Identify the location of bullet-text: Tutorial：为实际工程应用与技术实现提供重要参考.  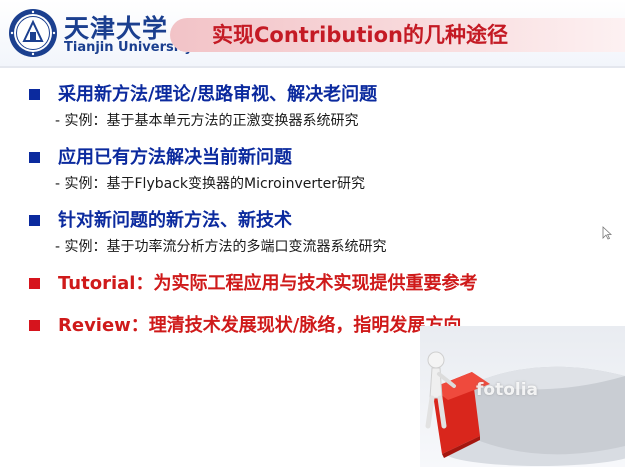
(268, 283).